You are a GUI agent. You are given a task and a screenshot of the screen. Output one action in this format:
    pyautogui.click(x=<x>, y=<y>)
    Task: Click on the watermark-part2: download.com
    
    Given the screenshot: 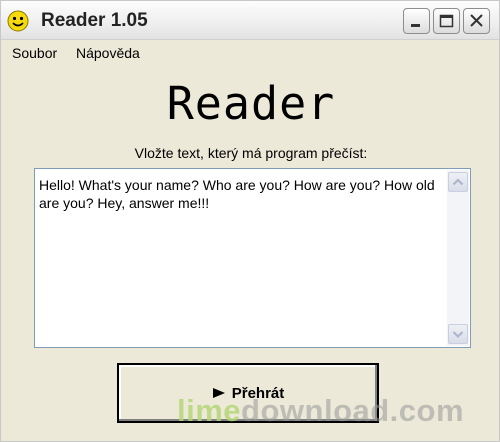 What is the action you would take?
    pyautogui.click(x=353, y=410)
    